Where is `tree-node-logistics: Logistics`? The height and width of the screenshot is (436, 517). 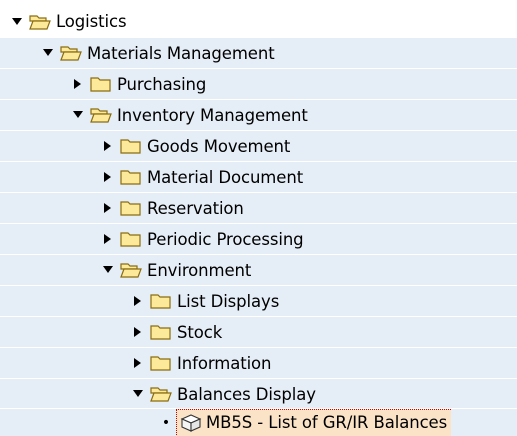
tree-node-logistics: Logistics is located at coordinates (258, 21).